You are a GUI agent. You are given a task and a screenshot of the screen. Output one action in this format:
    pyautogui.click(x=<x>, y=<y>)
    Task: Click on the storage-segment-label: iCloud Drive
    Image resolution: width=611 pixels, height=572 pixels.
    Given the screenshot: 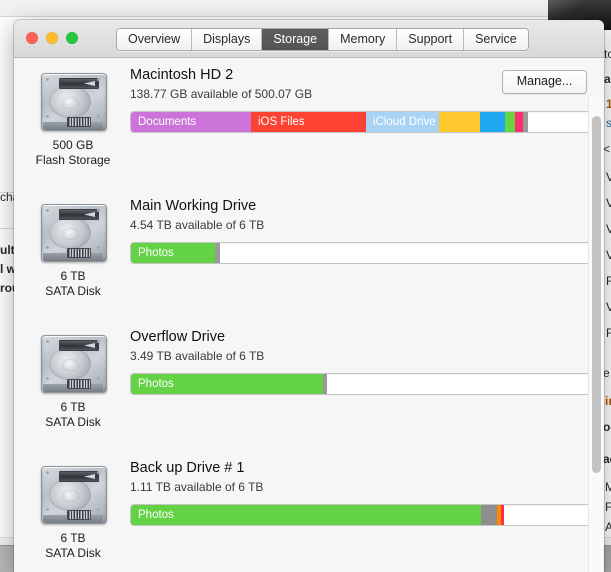 What is the action you would take?
    pyautogui.click(x=404, y=122)
    